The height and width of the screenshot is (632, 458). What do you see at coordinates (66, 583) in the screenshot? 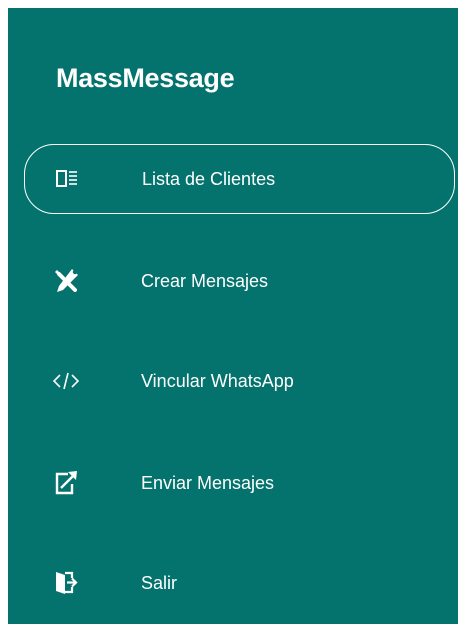
I see `logout-icon` at bounding box center [66, 583].